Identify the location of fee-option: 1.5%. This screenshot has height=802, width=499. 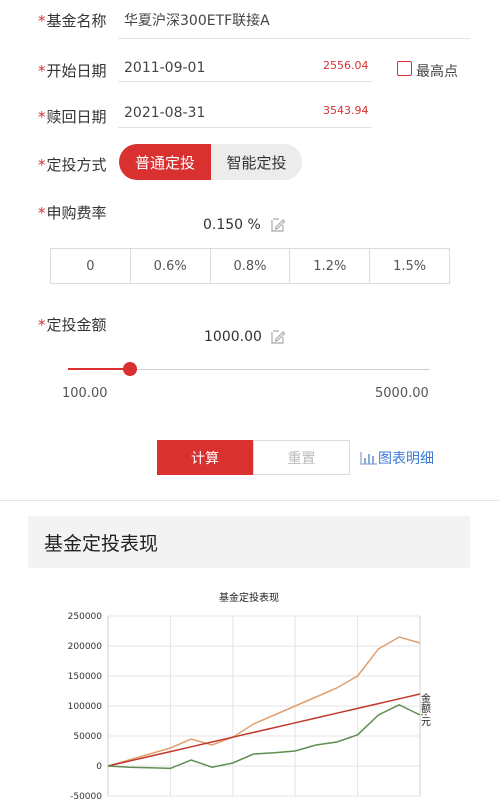
(409, 266).